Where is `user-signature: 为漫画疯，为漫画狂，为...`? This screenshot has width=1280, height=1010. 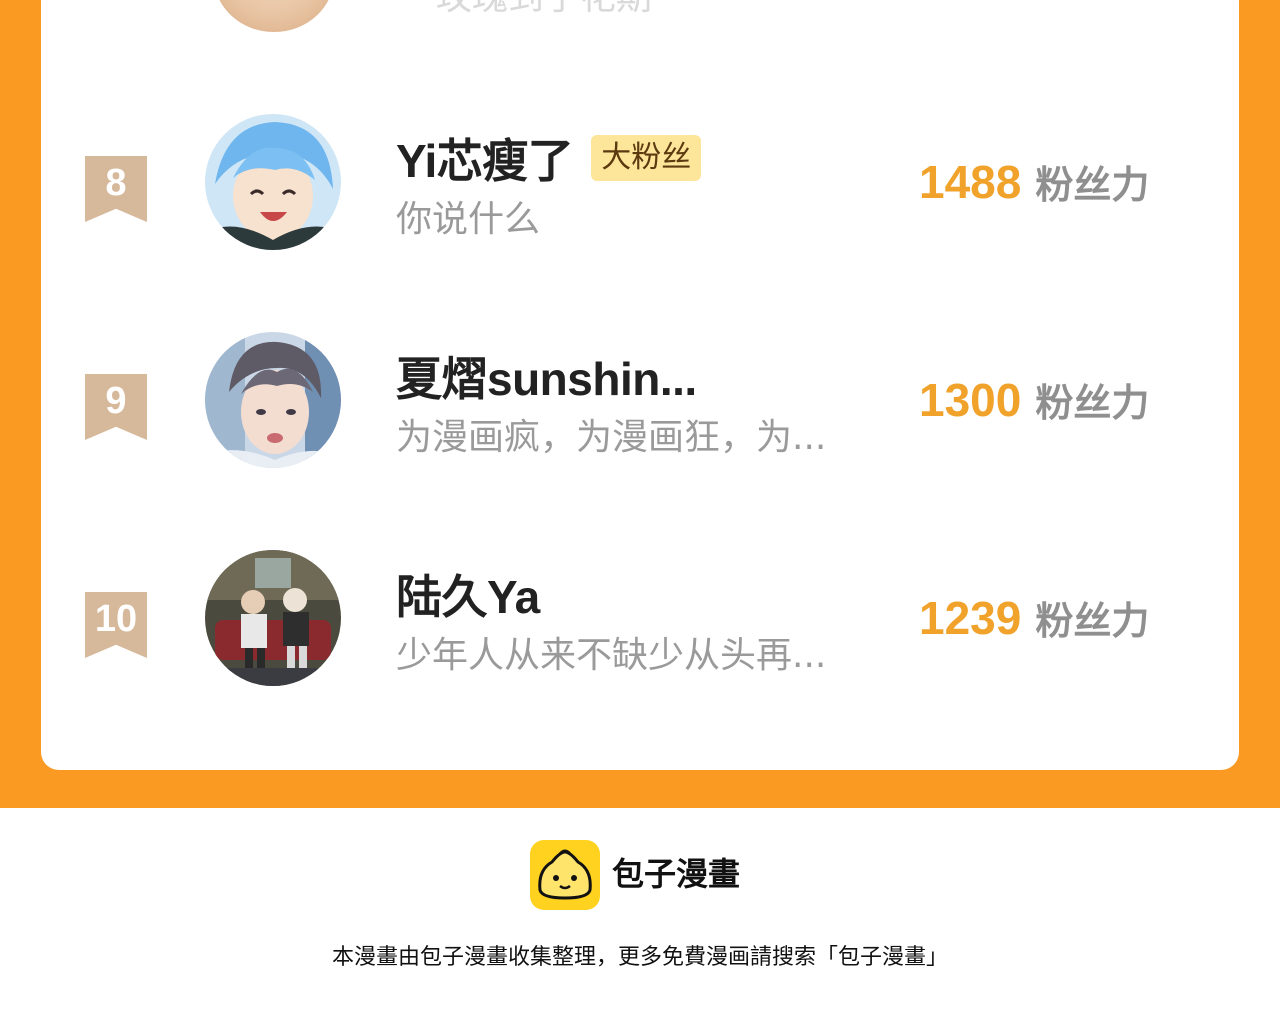 user-signature: 为漫画疯，为漫画狂，为... is located at coordinates (611, 437).